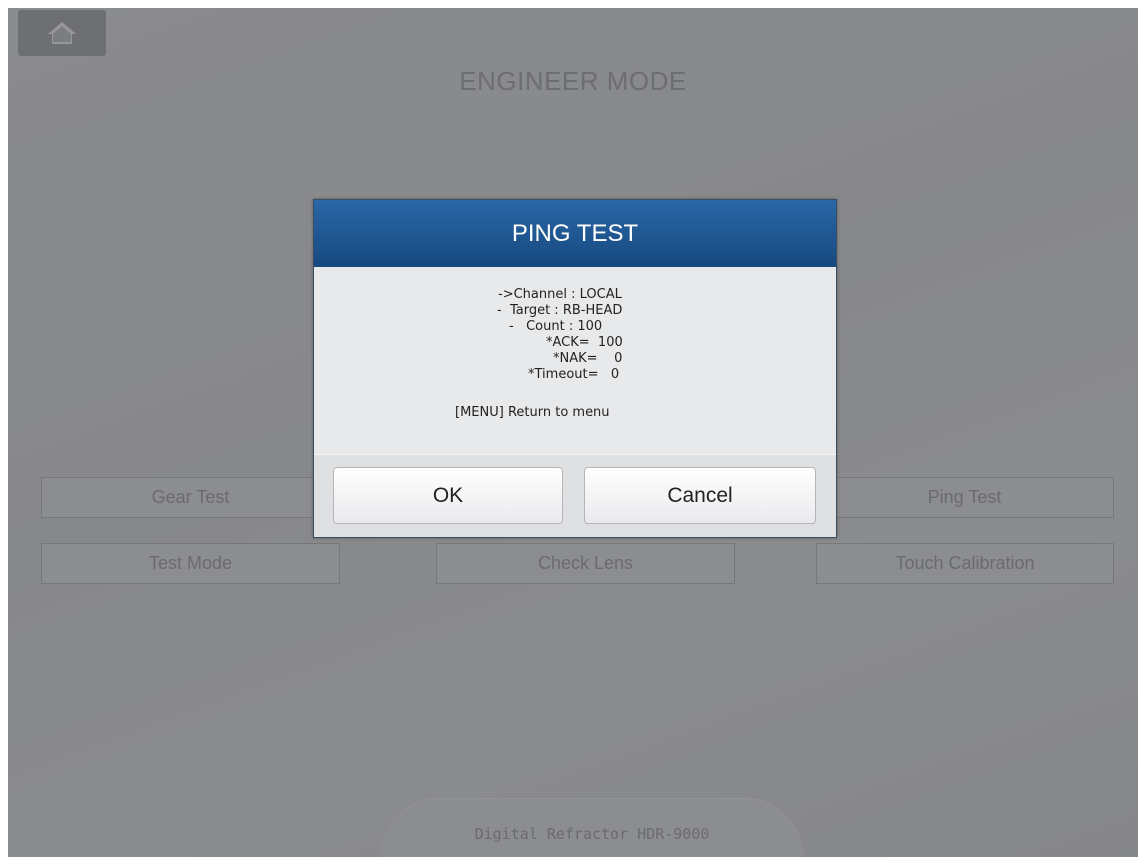 The width and height of the screenshot is (1138, 857). I want to click on dialog-title: PING TEST, so click(575, 233).